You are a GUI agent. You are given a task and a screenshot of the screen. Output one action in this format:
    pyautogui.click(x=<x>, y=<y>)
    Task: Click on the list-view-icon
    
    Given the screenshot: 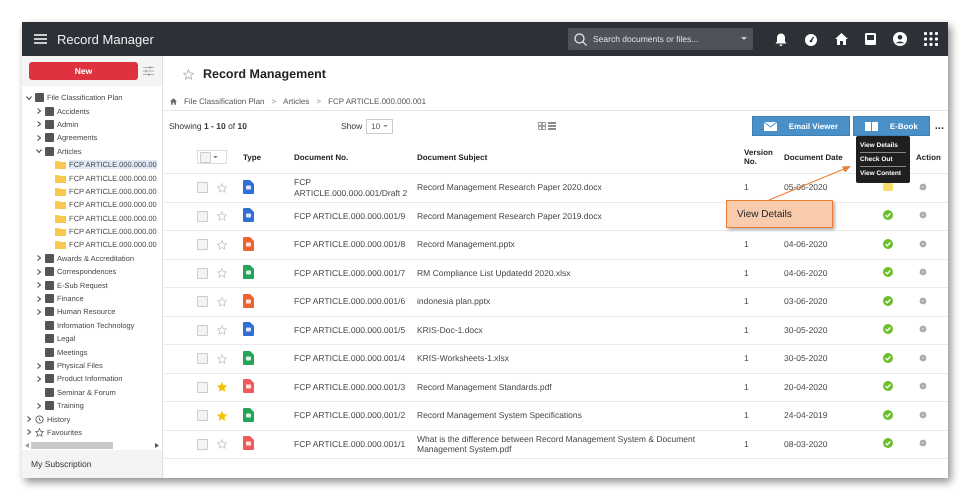 What is the action you would take?
    pyautogui.click(x=552, y=126)
    